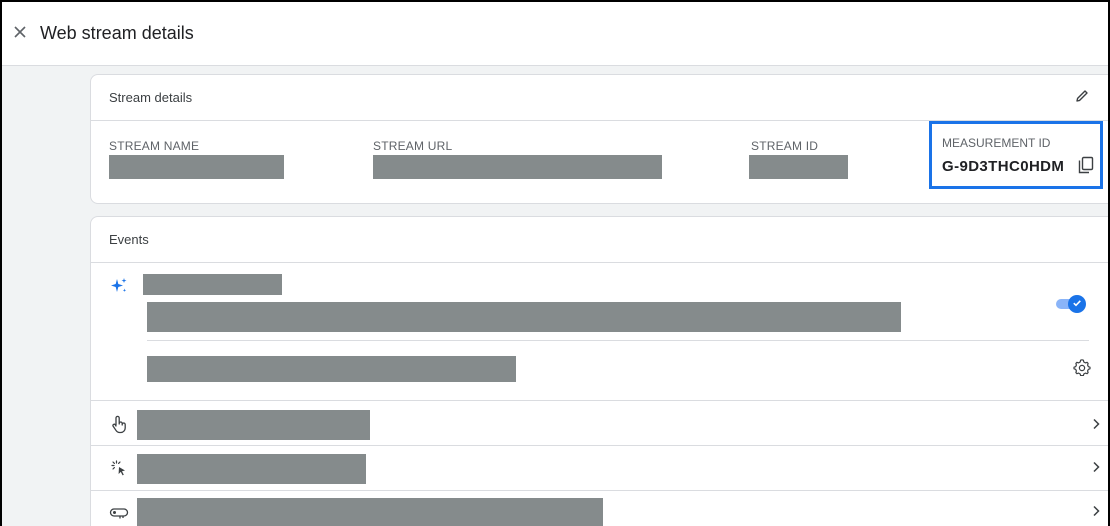  I want to click on event-row-1-chevron, so click(1096, 426).